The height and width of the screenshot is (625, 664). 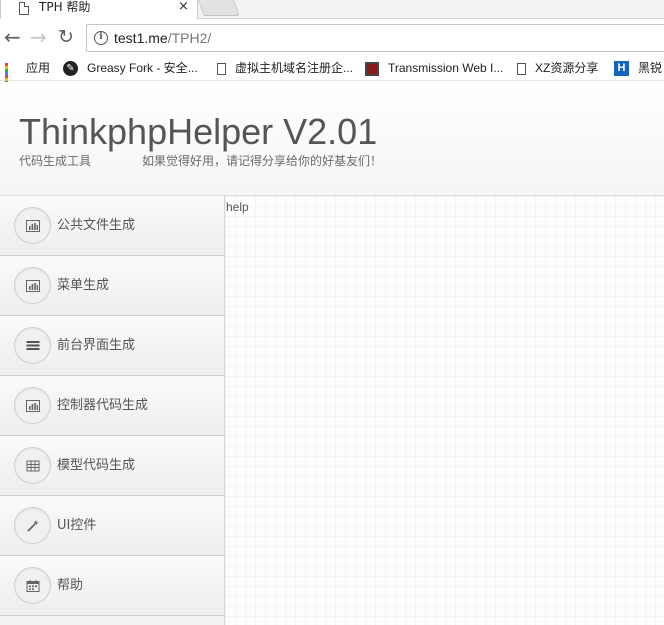 I want to click on sidebar-item-label: 菜单生成, so click(x=83, y=285).